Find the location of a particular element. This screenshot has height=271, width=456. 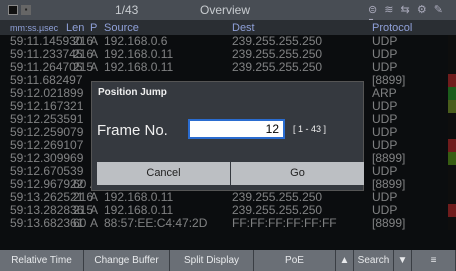

scroll-up-icon: ▲ is located at coordinates (345, 260).